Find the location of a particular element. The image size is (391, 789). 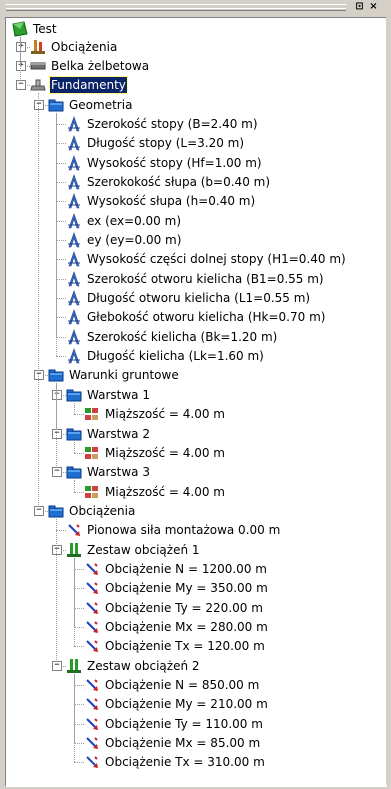

tree-node: ex (ex=0.00 m) is located at coordinates (221, 220).